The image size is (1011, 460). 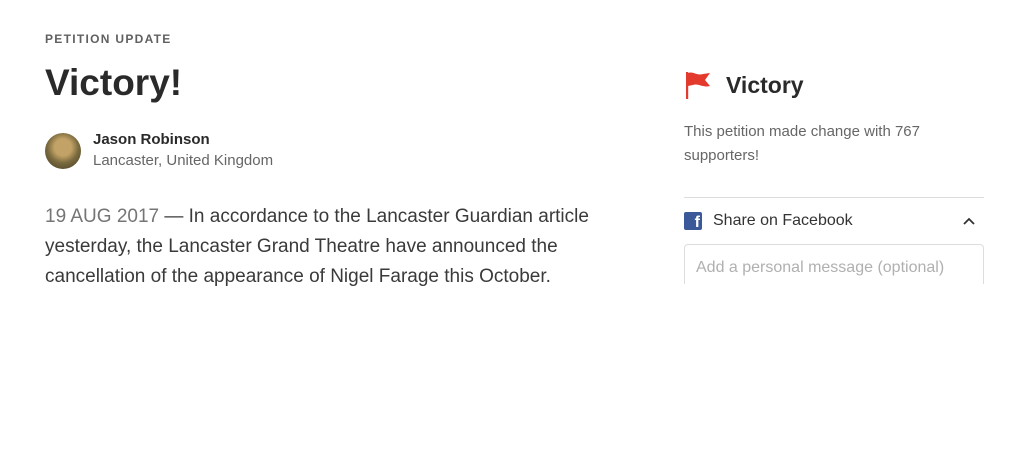 What do you see at coordinates (698, 85) in the screenshot?
I see `flag-icon` at bounding box center [698, 85].